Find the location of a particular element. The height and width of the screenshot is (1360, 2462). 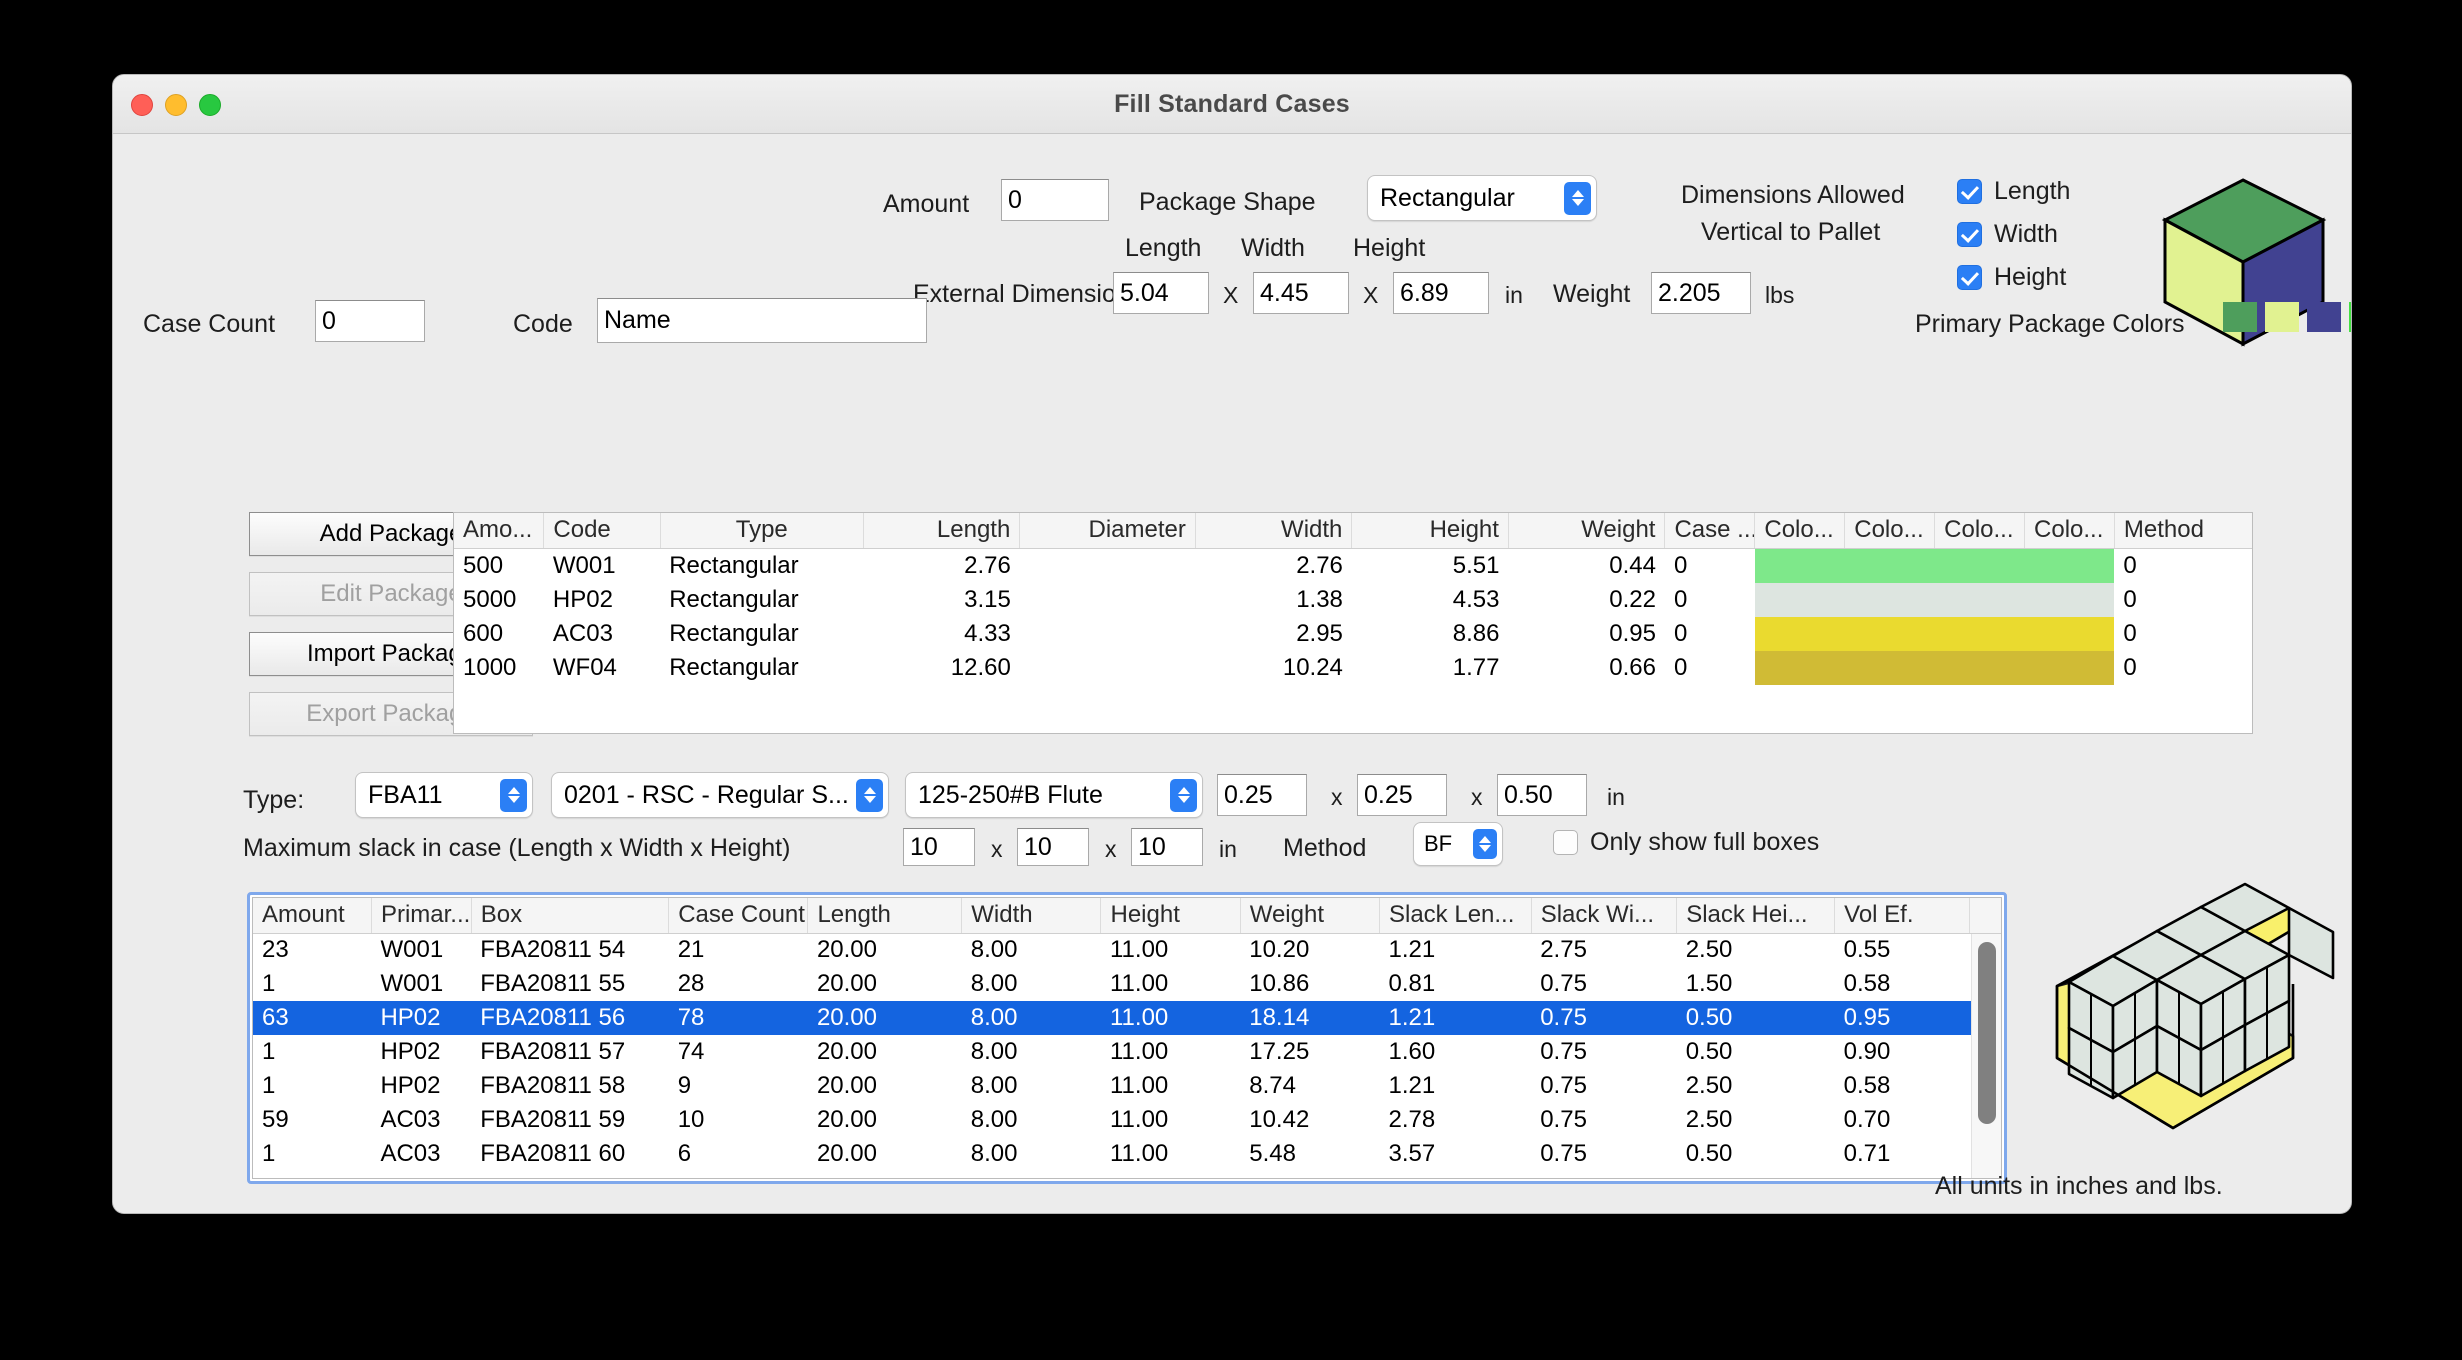

dims-allowed-line1: Dimensions Allowed is located at coordinates (1793, 195).